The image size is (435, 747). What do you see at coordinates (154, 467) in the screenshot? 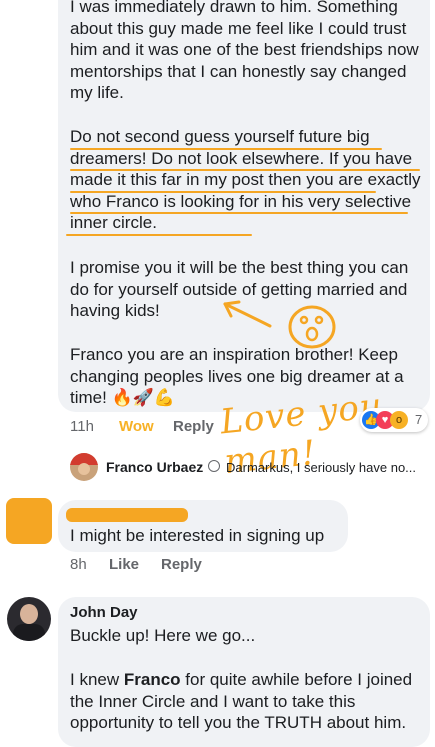
I see `reply-author: Franco Urbaez` at bounding box center [154, 467].